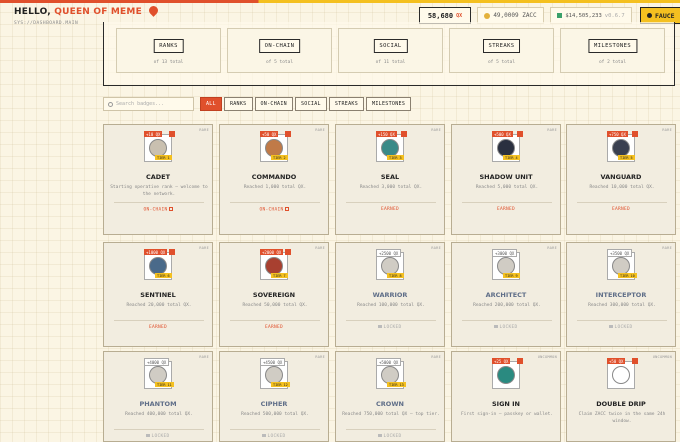 The height and width of the screenshot is (442, 680). Describe the element at coordinates (506, 177) in the screenshot. I see `badge-name: SHADOW UNIT` at that location.